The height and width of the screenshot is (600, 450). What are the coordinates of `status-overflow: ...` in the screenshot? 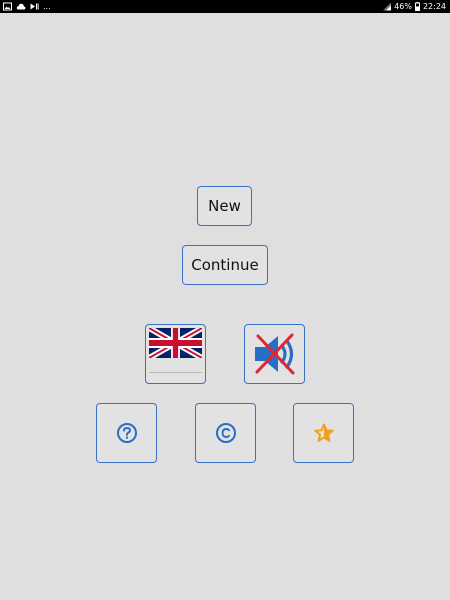 It's located at (47, 6).